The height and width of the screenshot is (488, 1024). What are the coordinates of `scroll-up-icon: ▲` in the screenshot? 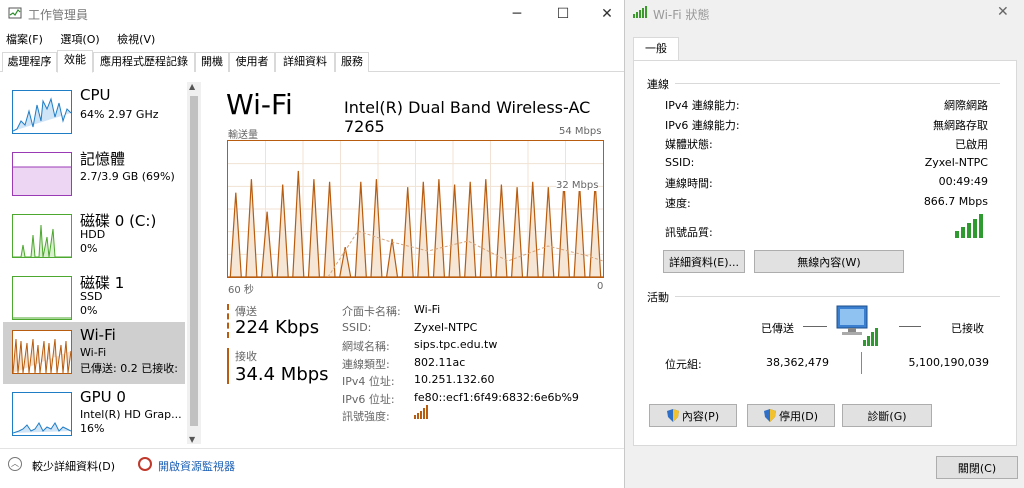 It's located at (192, 86).